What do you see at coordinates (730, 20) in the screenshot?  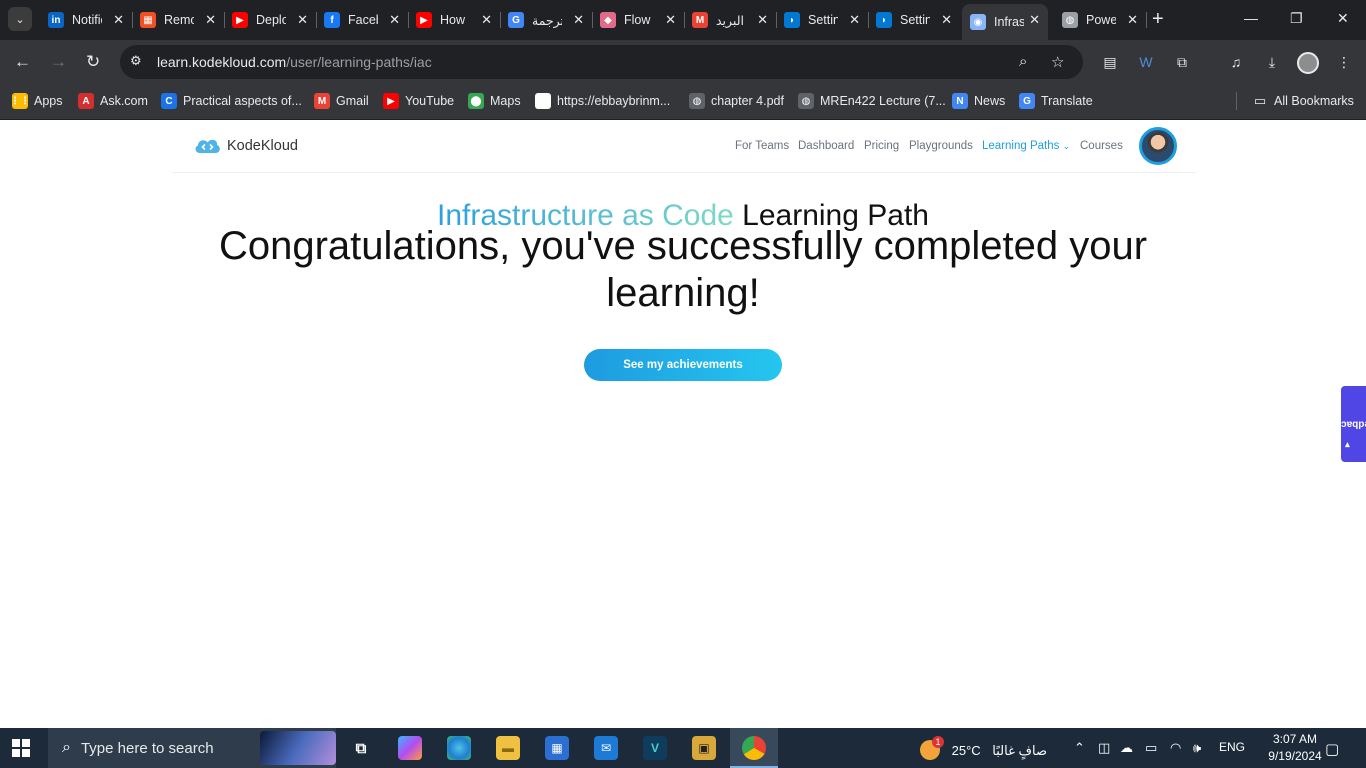 I see `browser-tab: M البريد ✕` at bounding box center [730, 20].